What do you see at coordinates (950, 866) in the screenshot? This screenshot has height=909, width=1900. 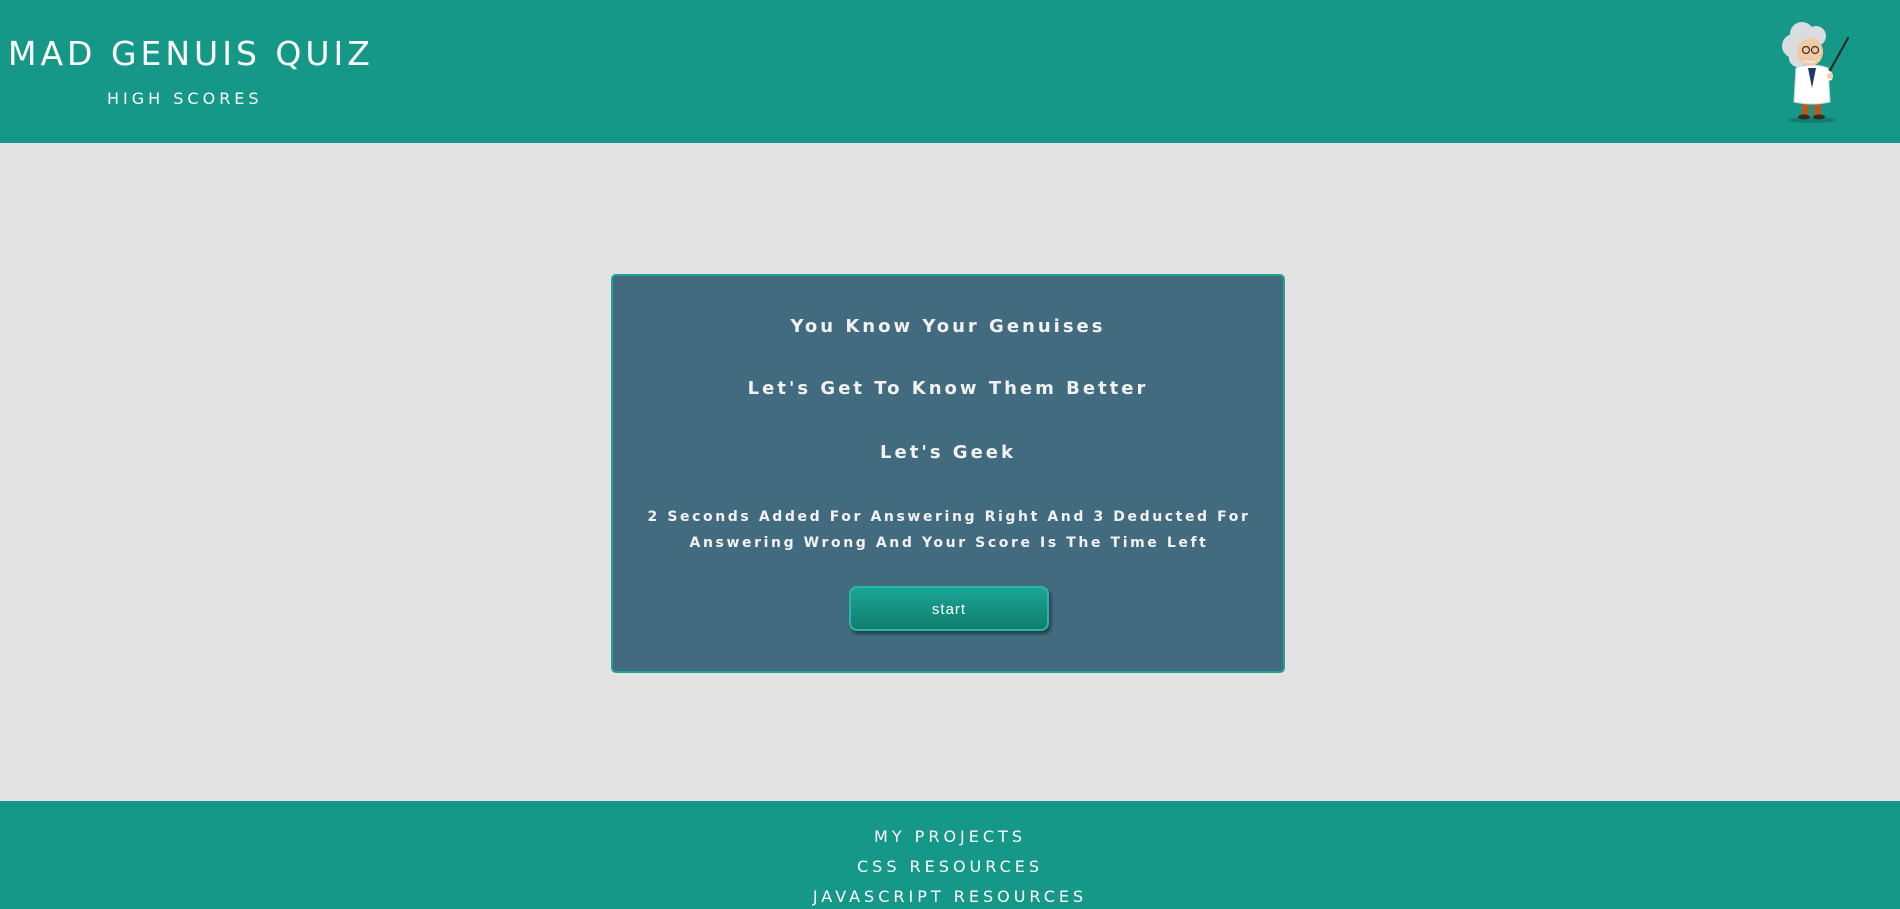 I see `footer-link-css-resources: CSS RESOURCES` at bounding box center [950, 866].